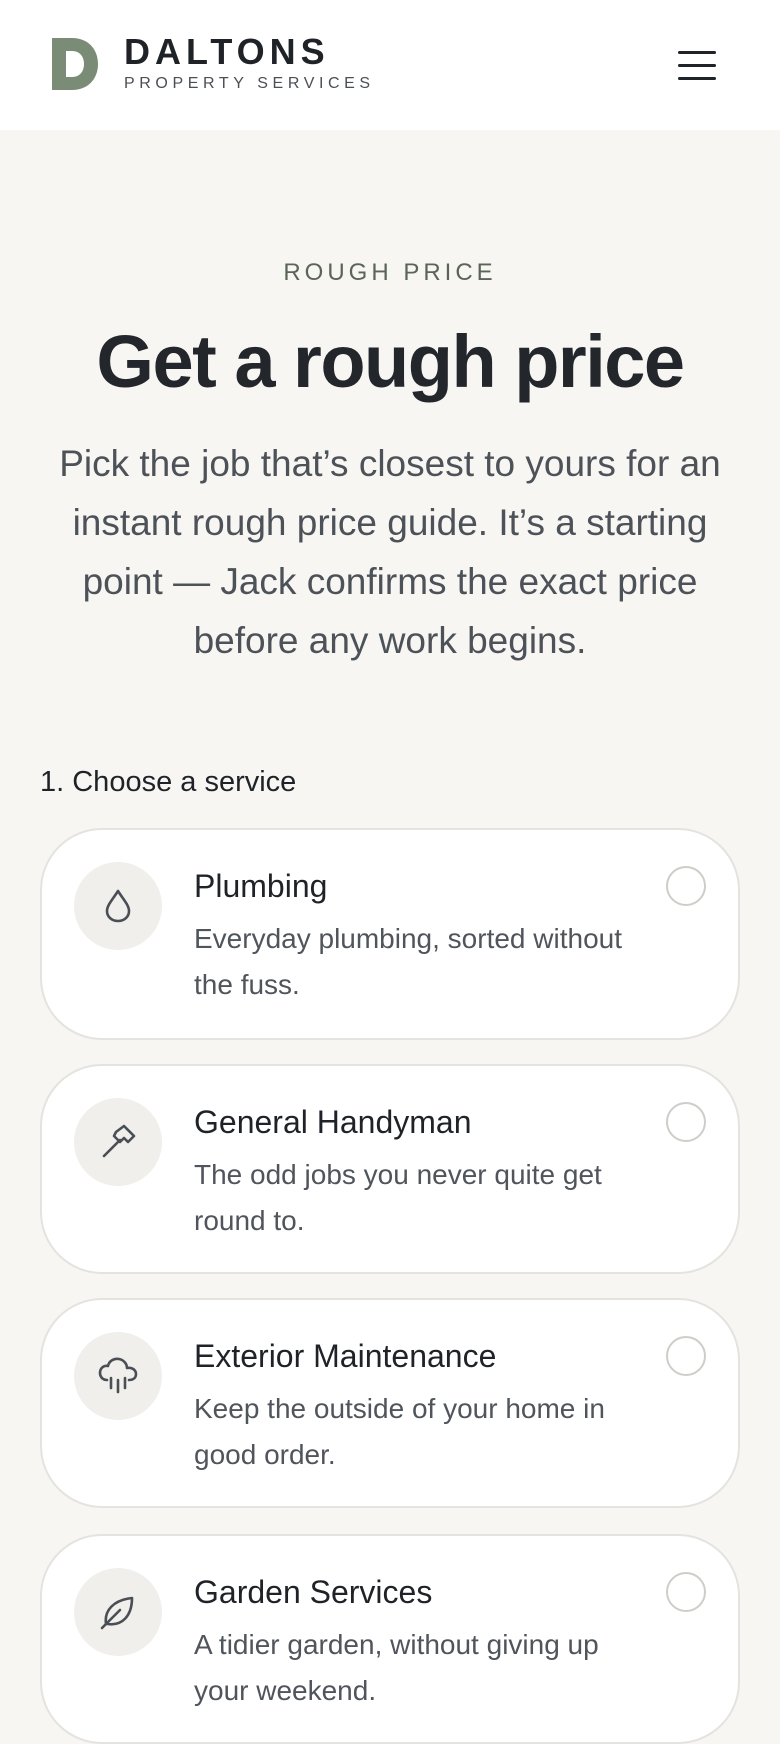 The height and width of the screenshot is (1744, 780). What do you see at coordinates (697, 65) in the screenshot?
I see `menu-button` at bounding box center [697, 65].